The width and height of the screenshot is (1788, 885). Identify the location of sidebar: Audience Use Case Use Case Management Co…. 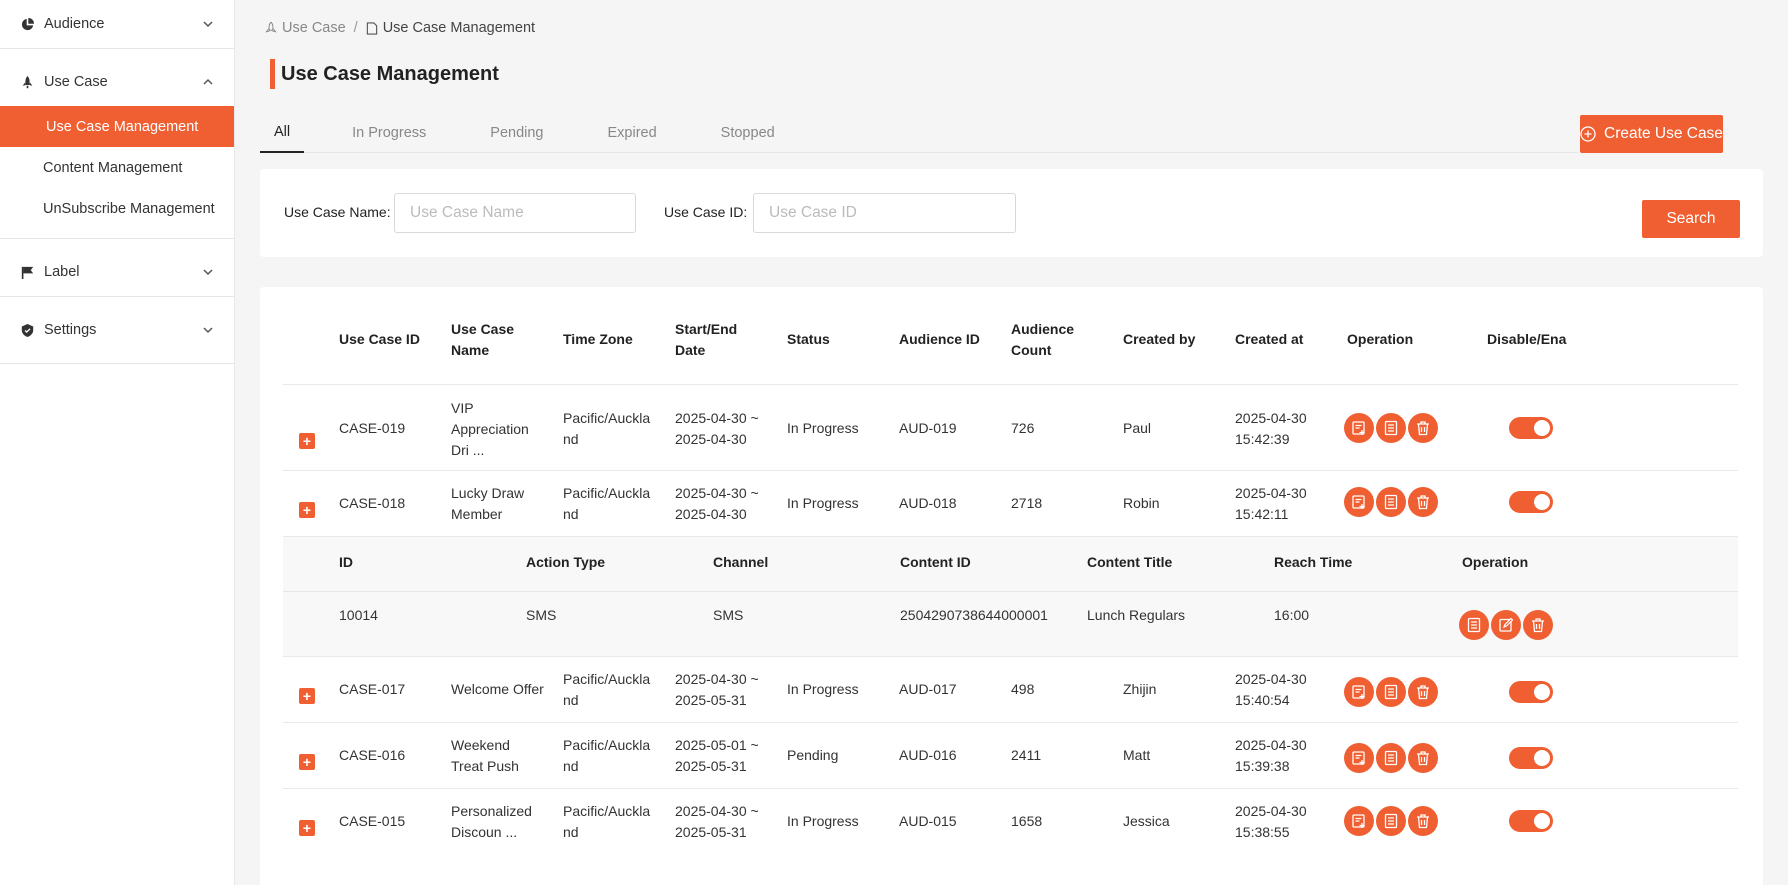
(117, 442).